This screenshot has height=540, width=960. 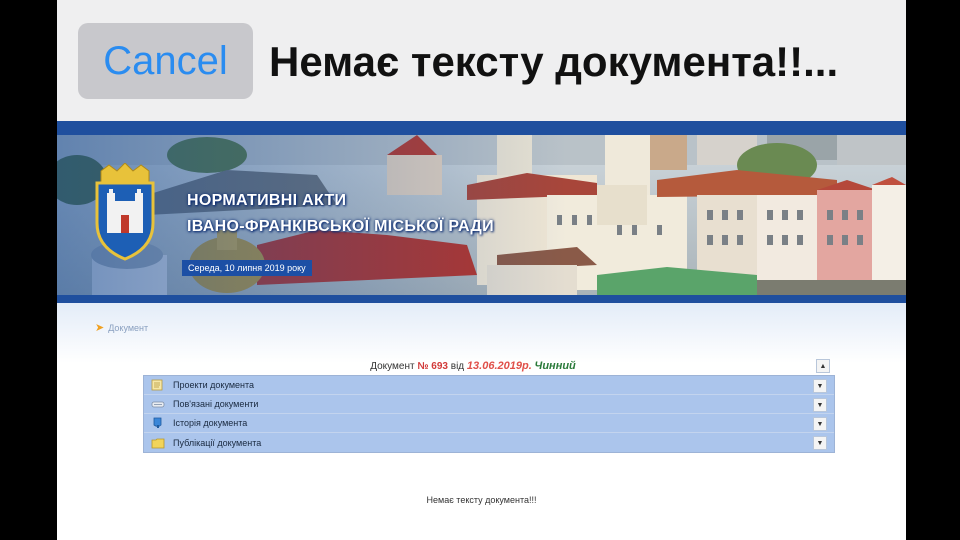 I want to click on doc-prefix: Документ, so click(x=392, y=366).